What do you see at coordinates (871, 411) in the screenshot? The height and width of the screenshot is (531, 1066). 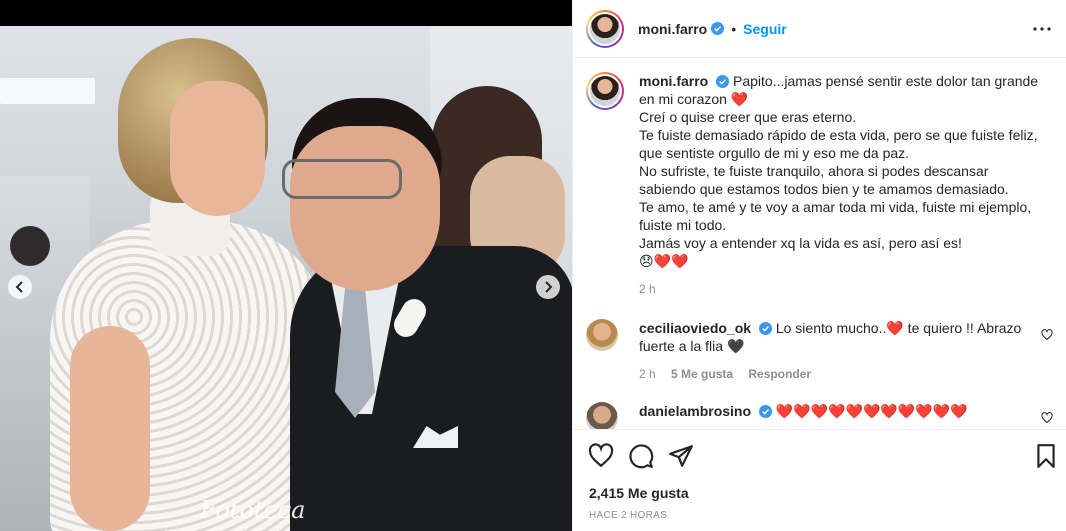 I see `comment-line: ❤️❤️❤️❤️❤️❤️❤️❤️❤️❤️❤️` at bounding box center [871, 411].